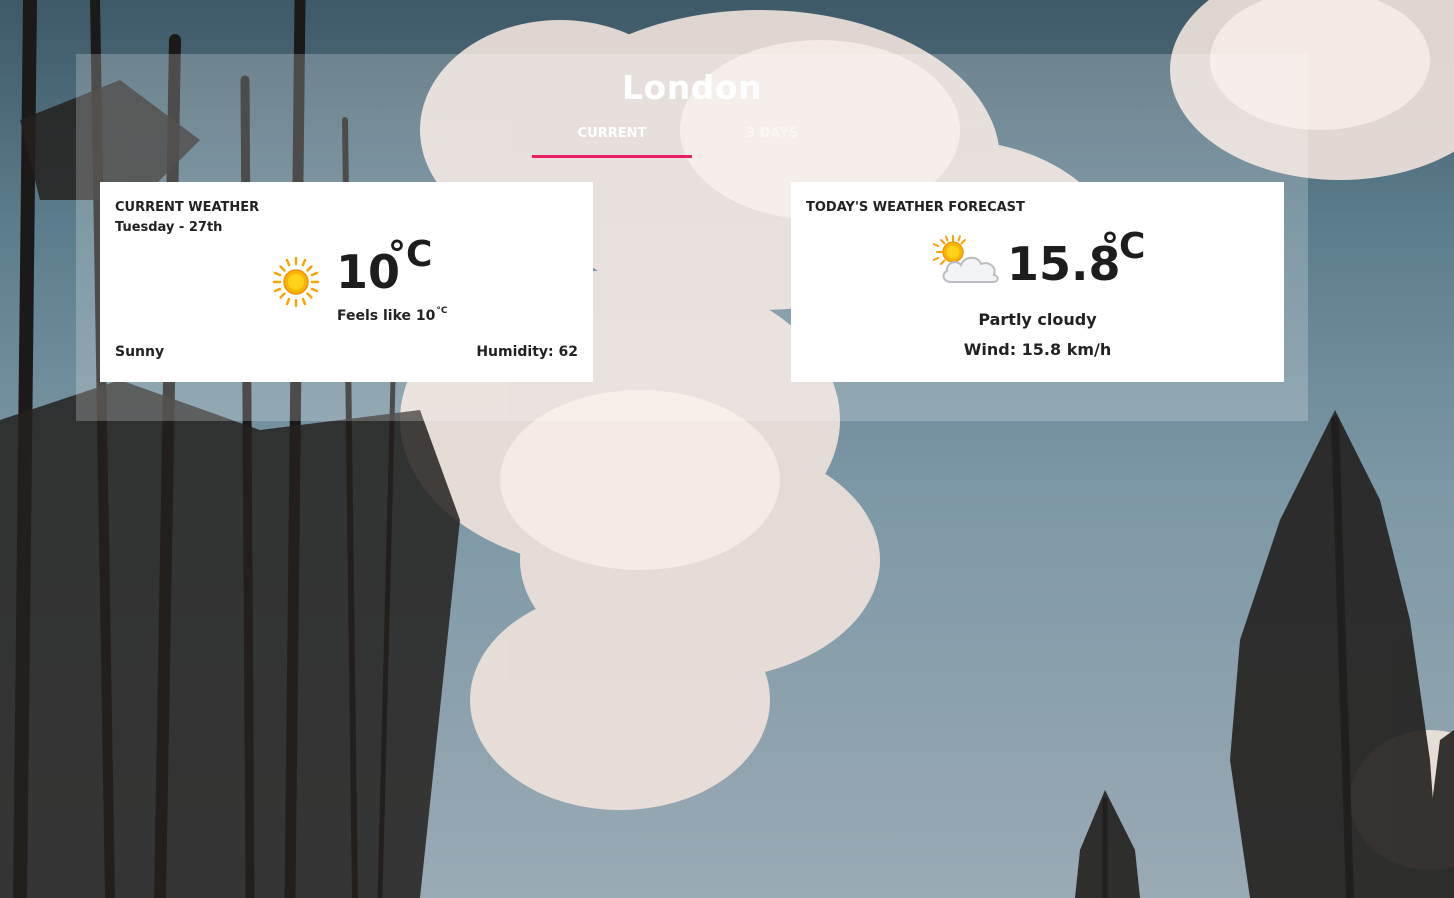 Image resolution: width=1454 pixels, height=898 pixels. Describe the element at coordinates (612, 136) in the screenshot. I see `tab-current: CURRENT` at that location.